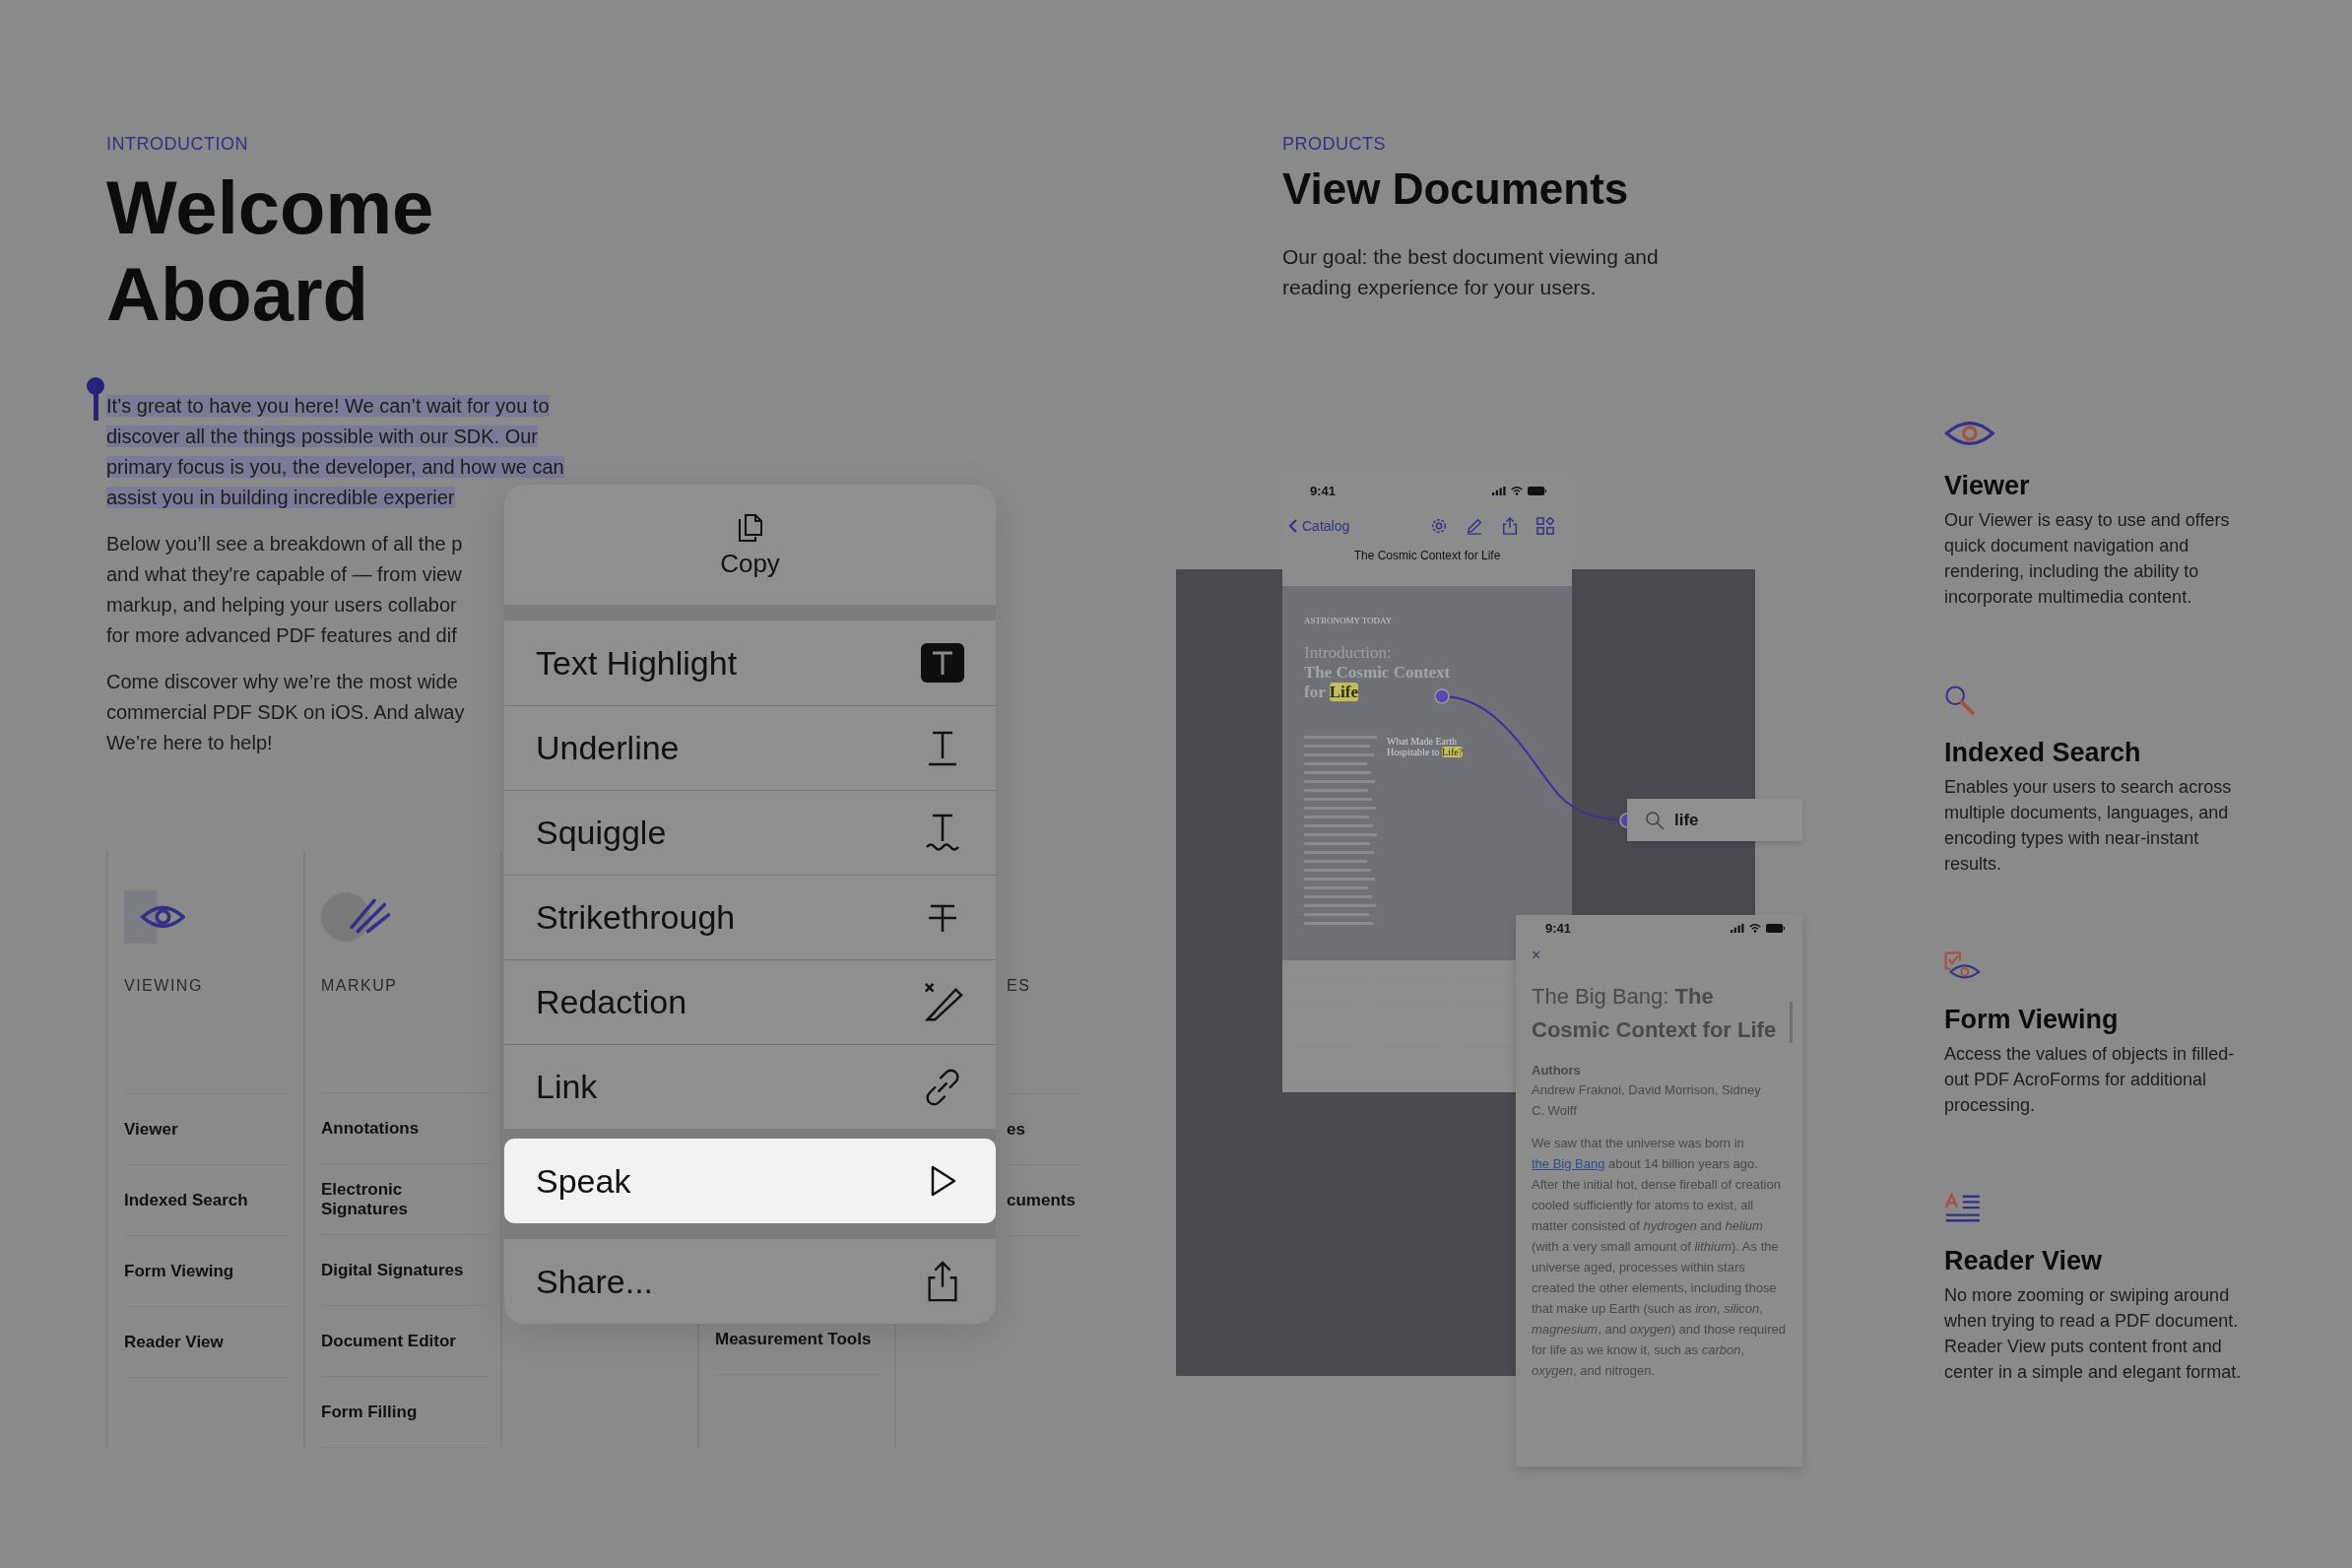  I want to click on category-label: ES, so click(1019, 986).